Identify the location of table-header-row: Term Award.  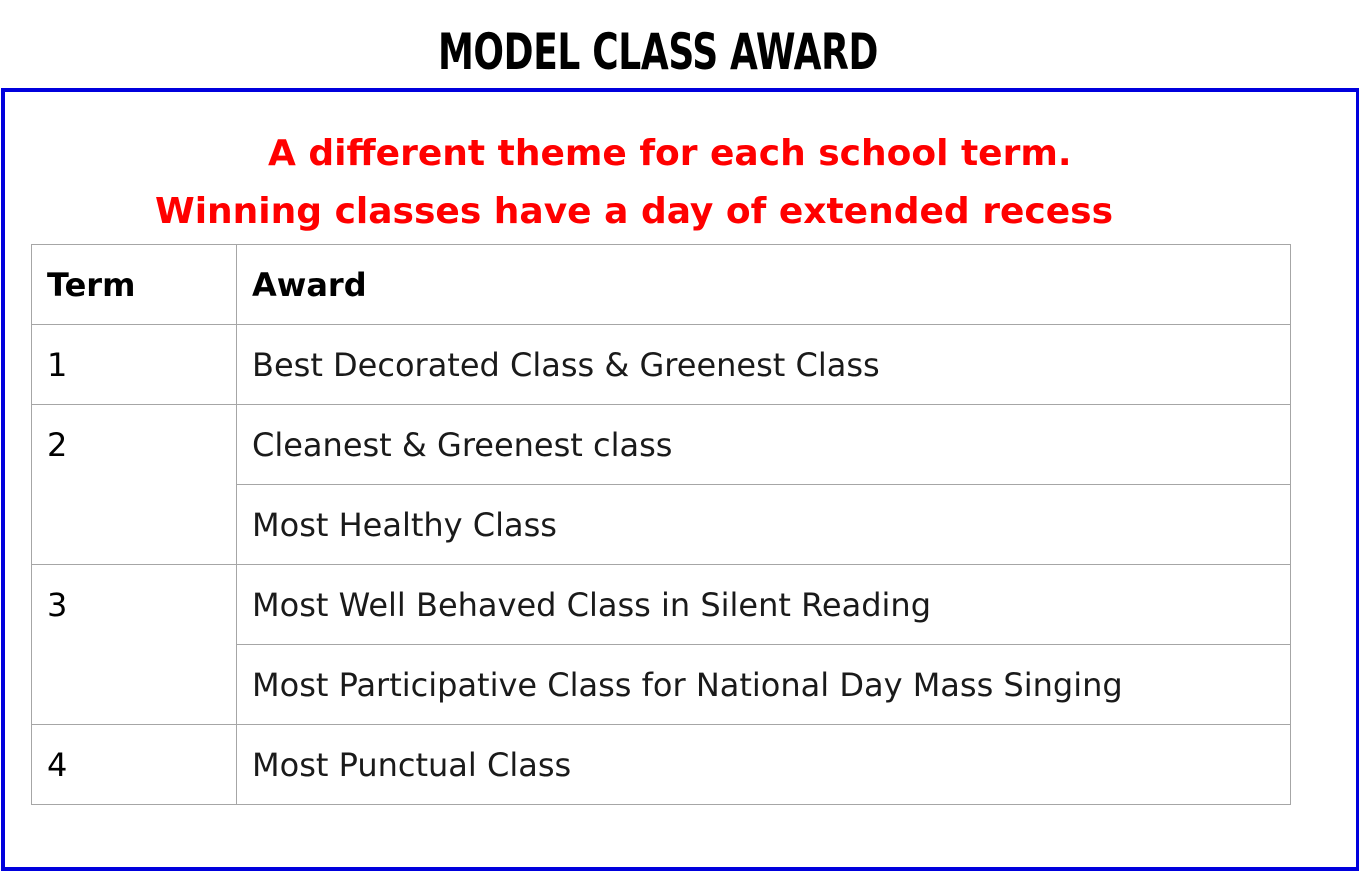
(661, 284).